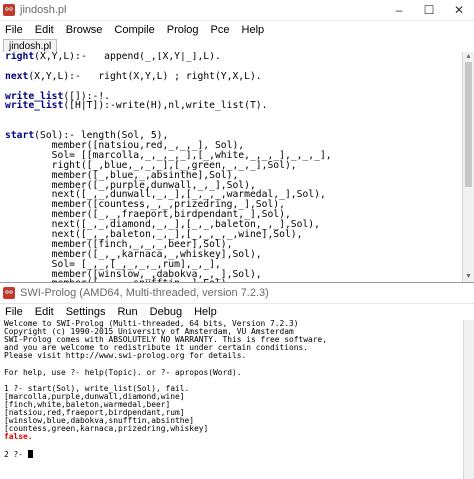 The height and width of the screenshot is (479, 474). Describe the element at coordinates (459, 10) in the screenshot. I see `close-button: ✕` at that location.